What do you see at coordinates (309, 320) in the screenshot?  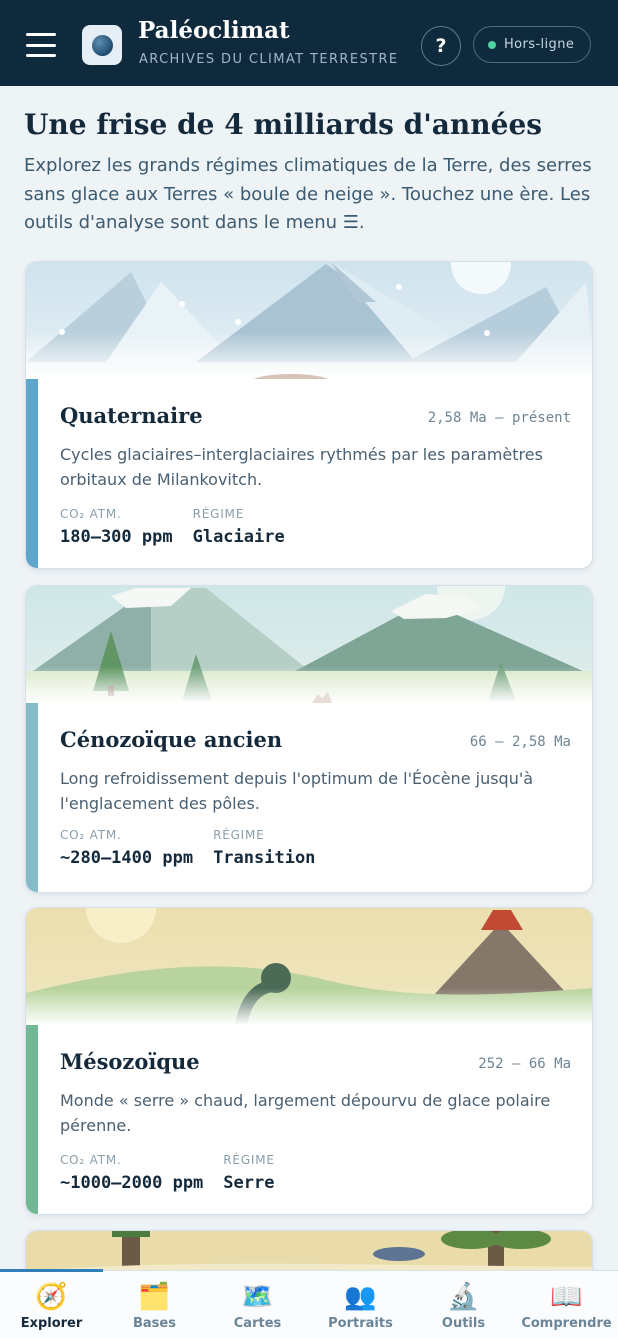 I see `glacial-scene-illustration` at bounding box center [309, 320].